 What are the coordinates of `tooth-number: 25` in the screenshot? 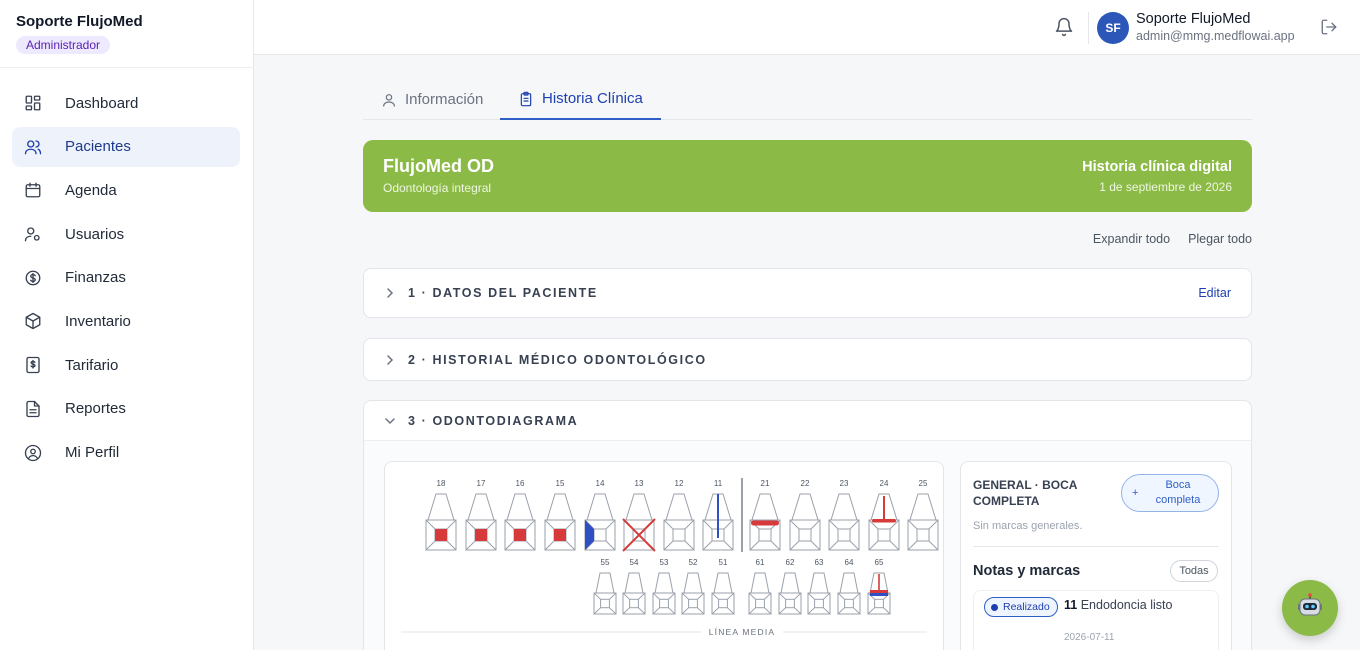 It's located at (923, 483).